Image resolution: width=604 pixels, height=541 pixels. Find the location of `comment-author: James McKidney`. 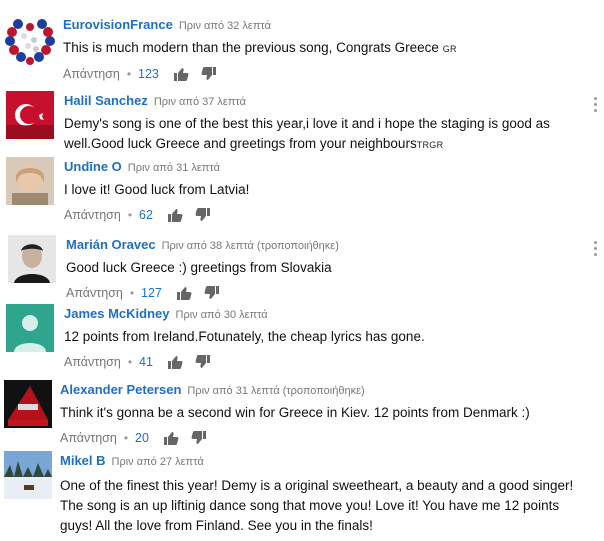

comment-author: James McKidney is located at coordinates (117, 313).